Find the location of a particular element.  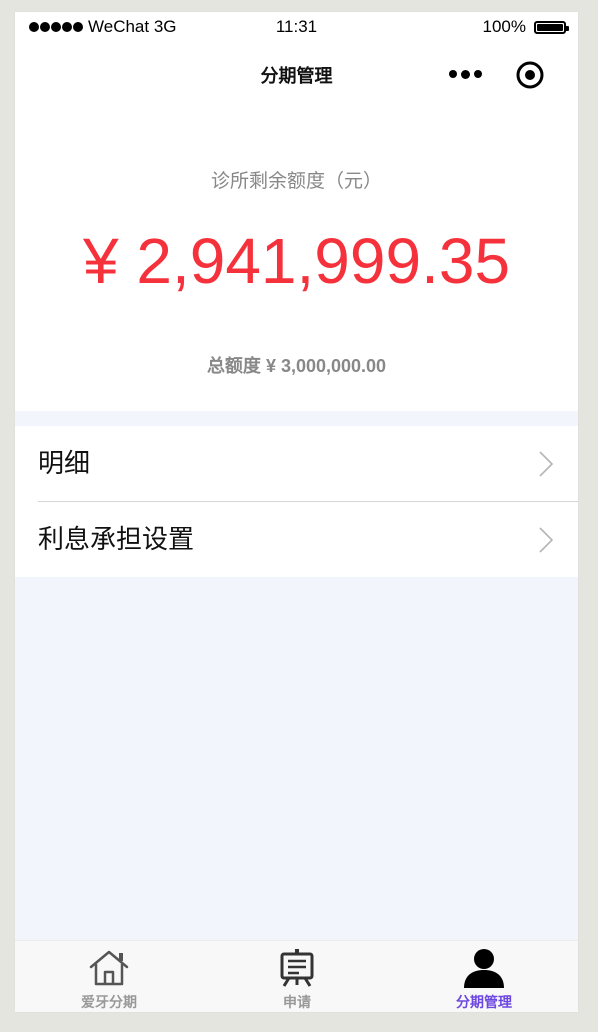

menu-item-interest-settings: 利息承担设置 is located at coordinates (308, 539).